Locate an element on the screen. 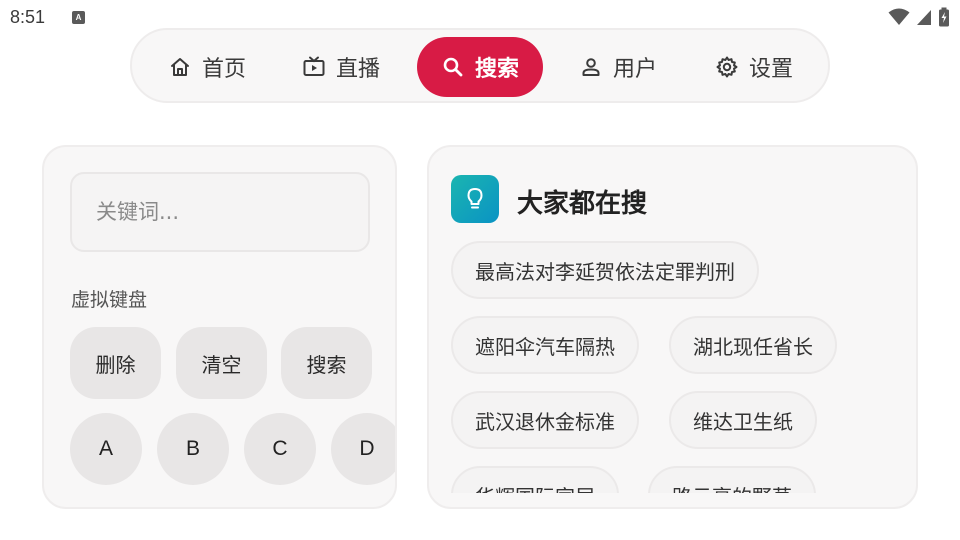 This screenshot has width=960, height=540. wifi-icon is located at coordinates (899, 16).